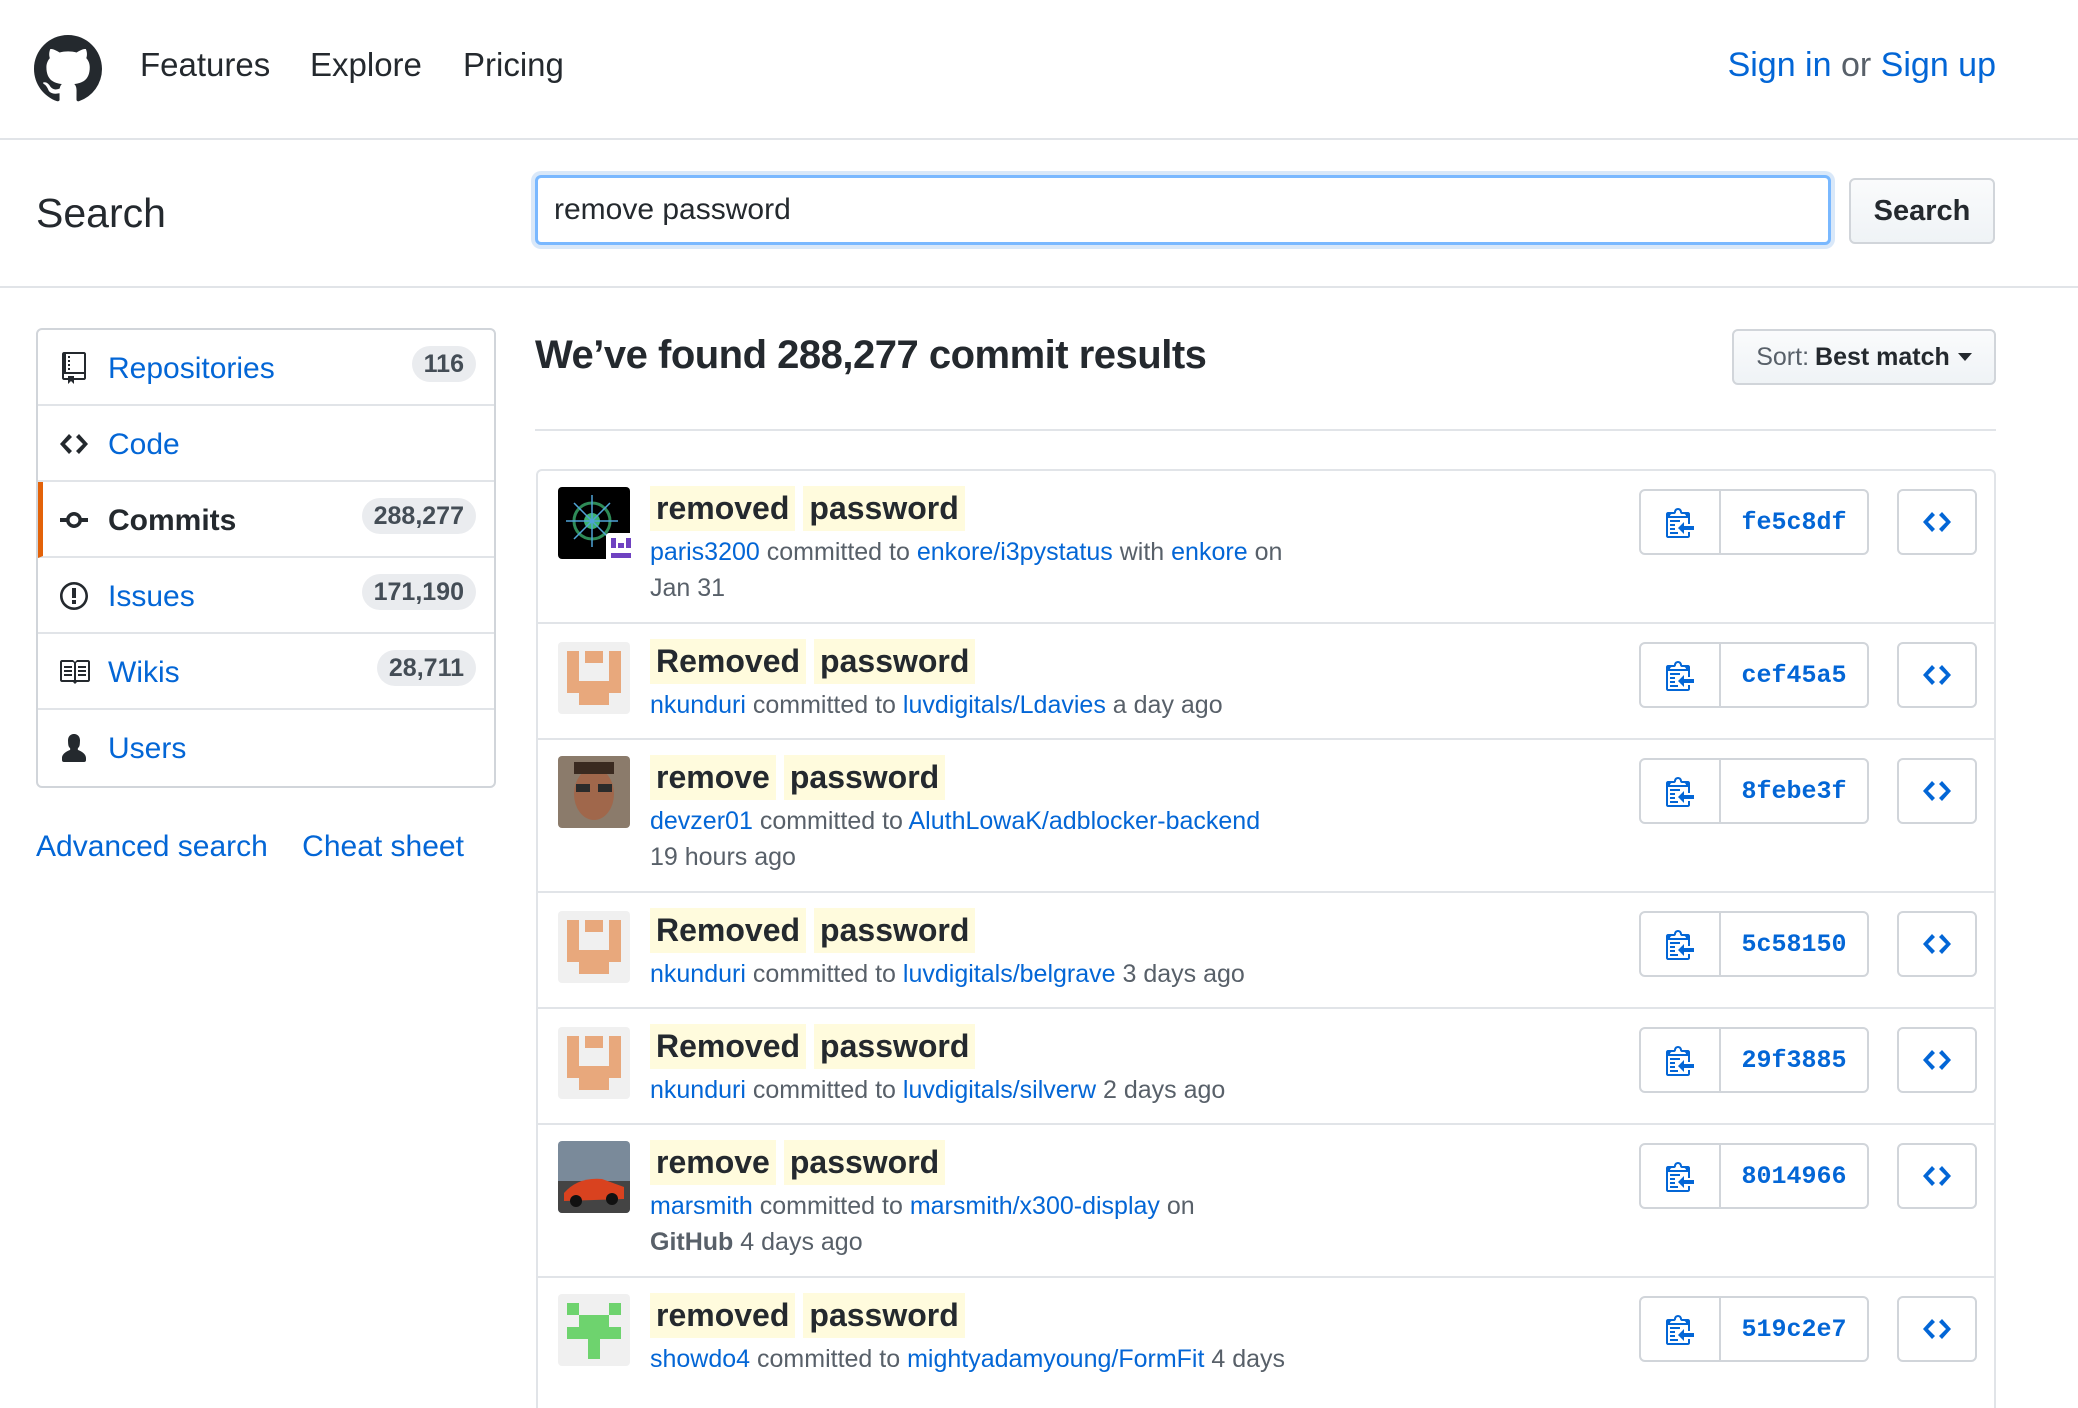  Describe the element at coordinates (1856, 65) in the screenshot. I see `auth-or-text: or` at that location.